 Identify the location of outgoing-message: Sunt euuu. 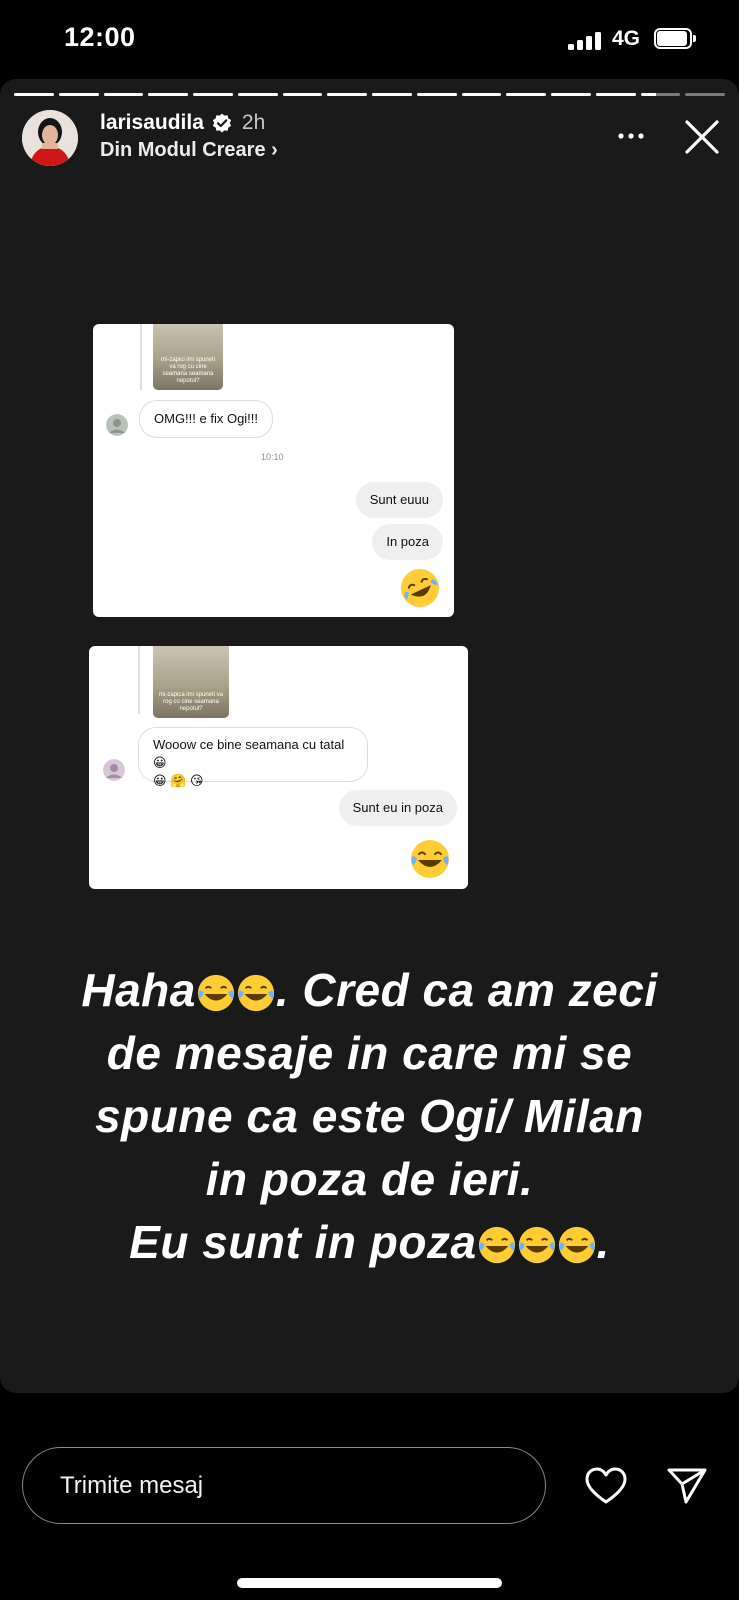
(399, 500).